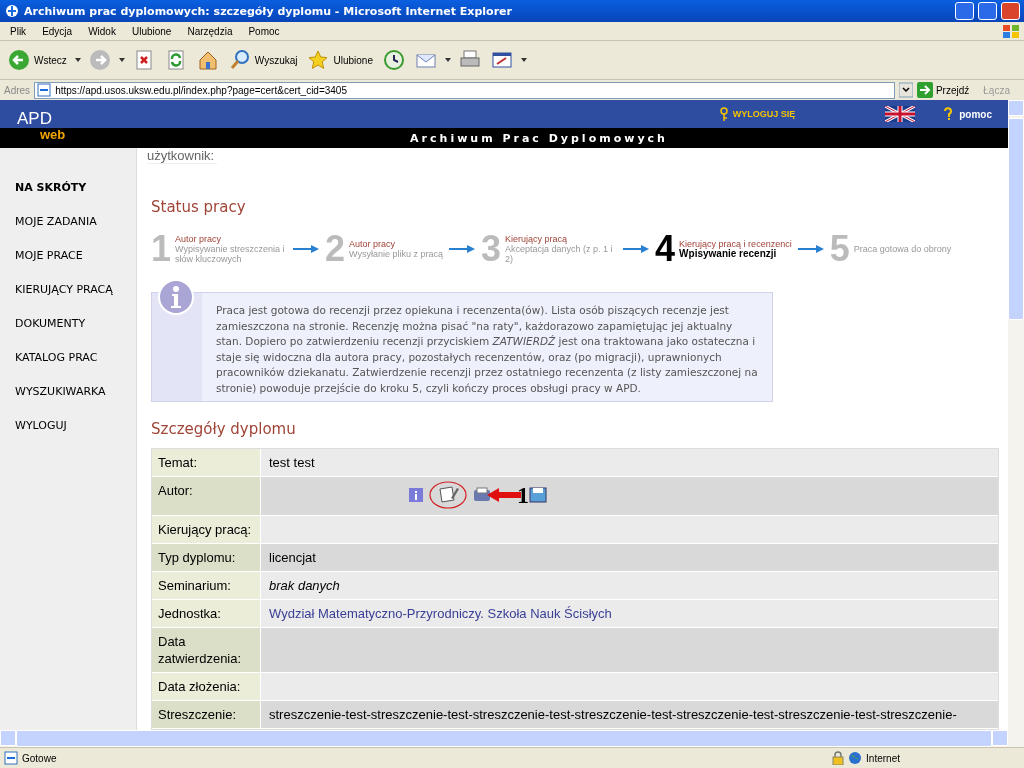 This screenshot has height=768, width=1024. Describe the element at coordinates (199, 207) in the screenshot. I see `section-title: Status pracy` at that location.